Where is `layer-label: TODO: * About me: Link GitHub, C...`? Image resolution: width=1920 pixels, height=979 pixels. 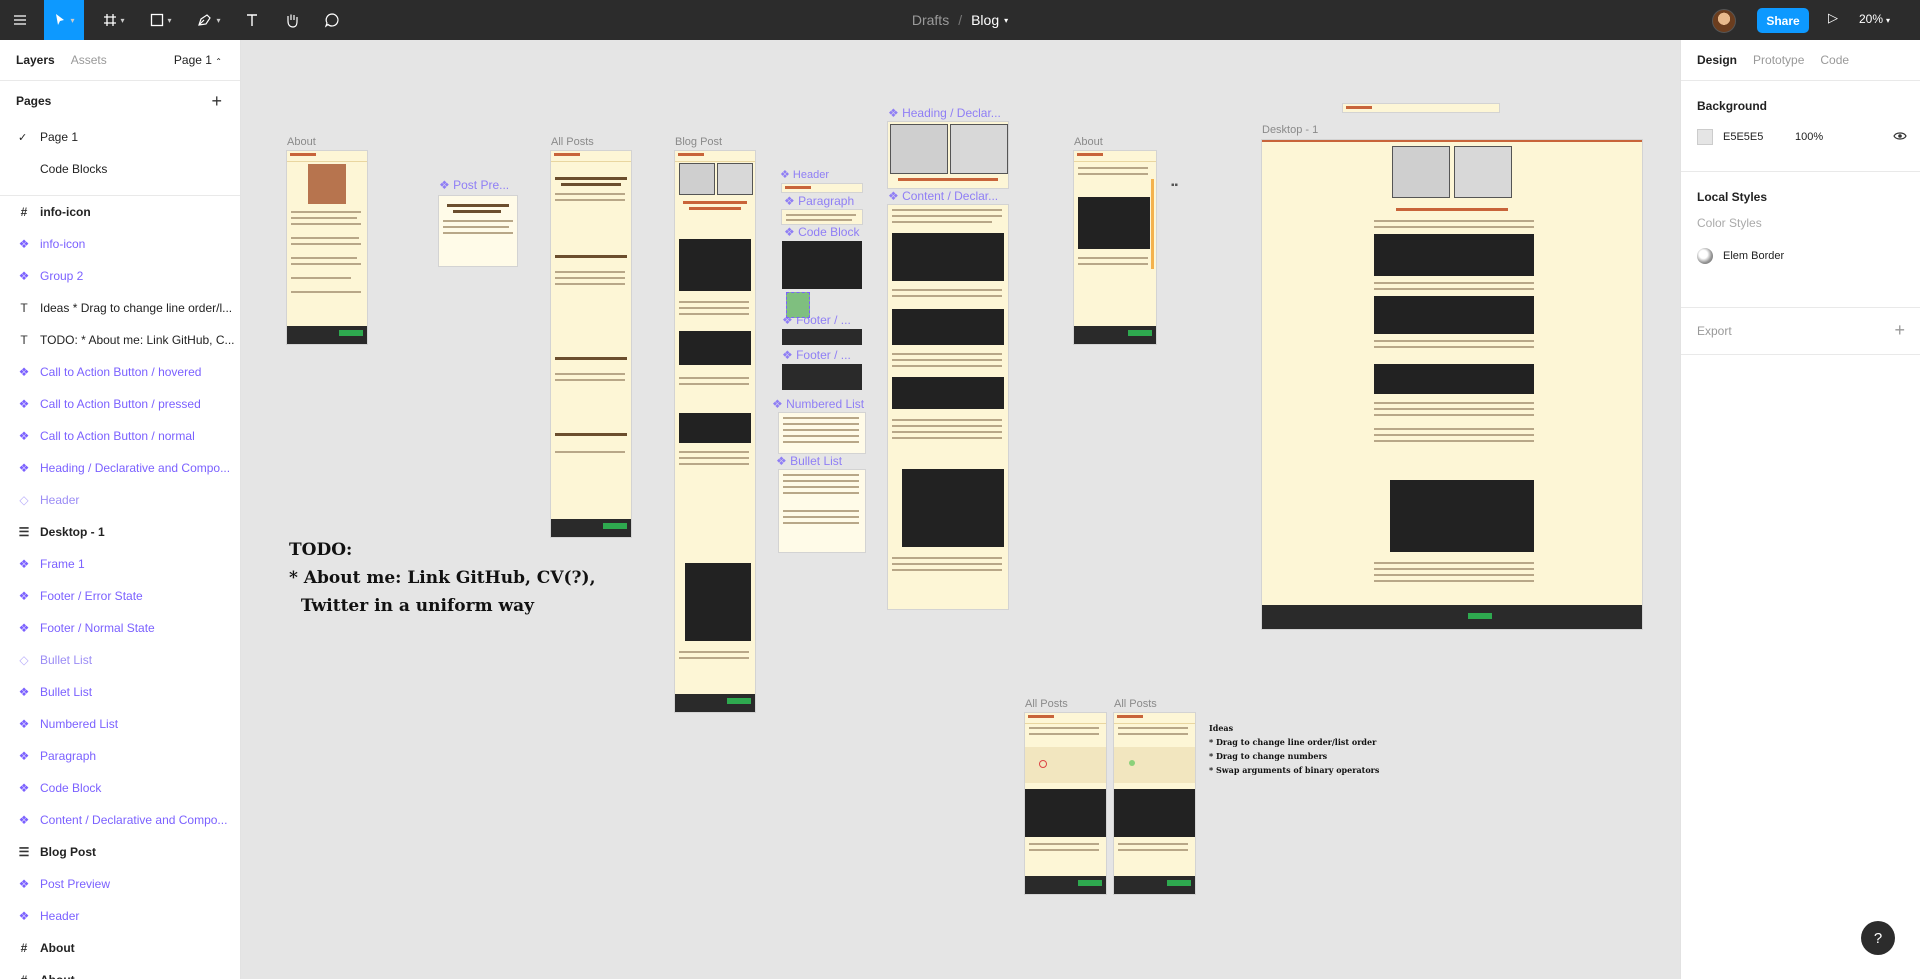 layer-label: TODO: * About me: Link GitHub, C... is located at coordinates (137, 340).